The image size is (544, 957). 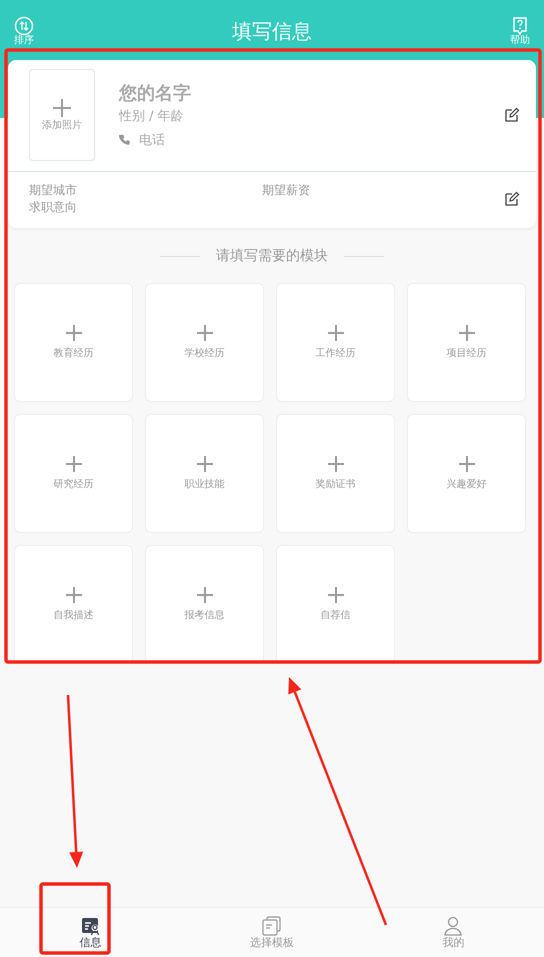 I want to click on module-tile: 学校经历, so click(x=204, y=342).